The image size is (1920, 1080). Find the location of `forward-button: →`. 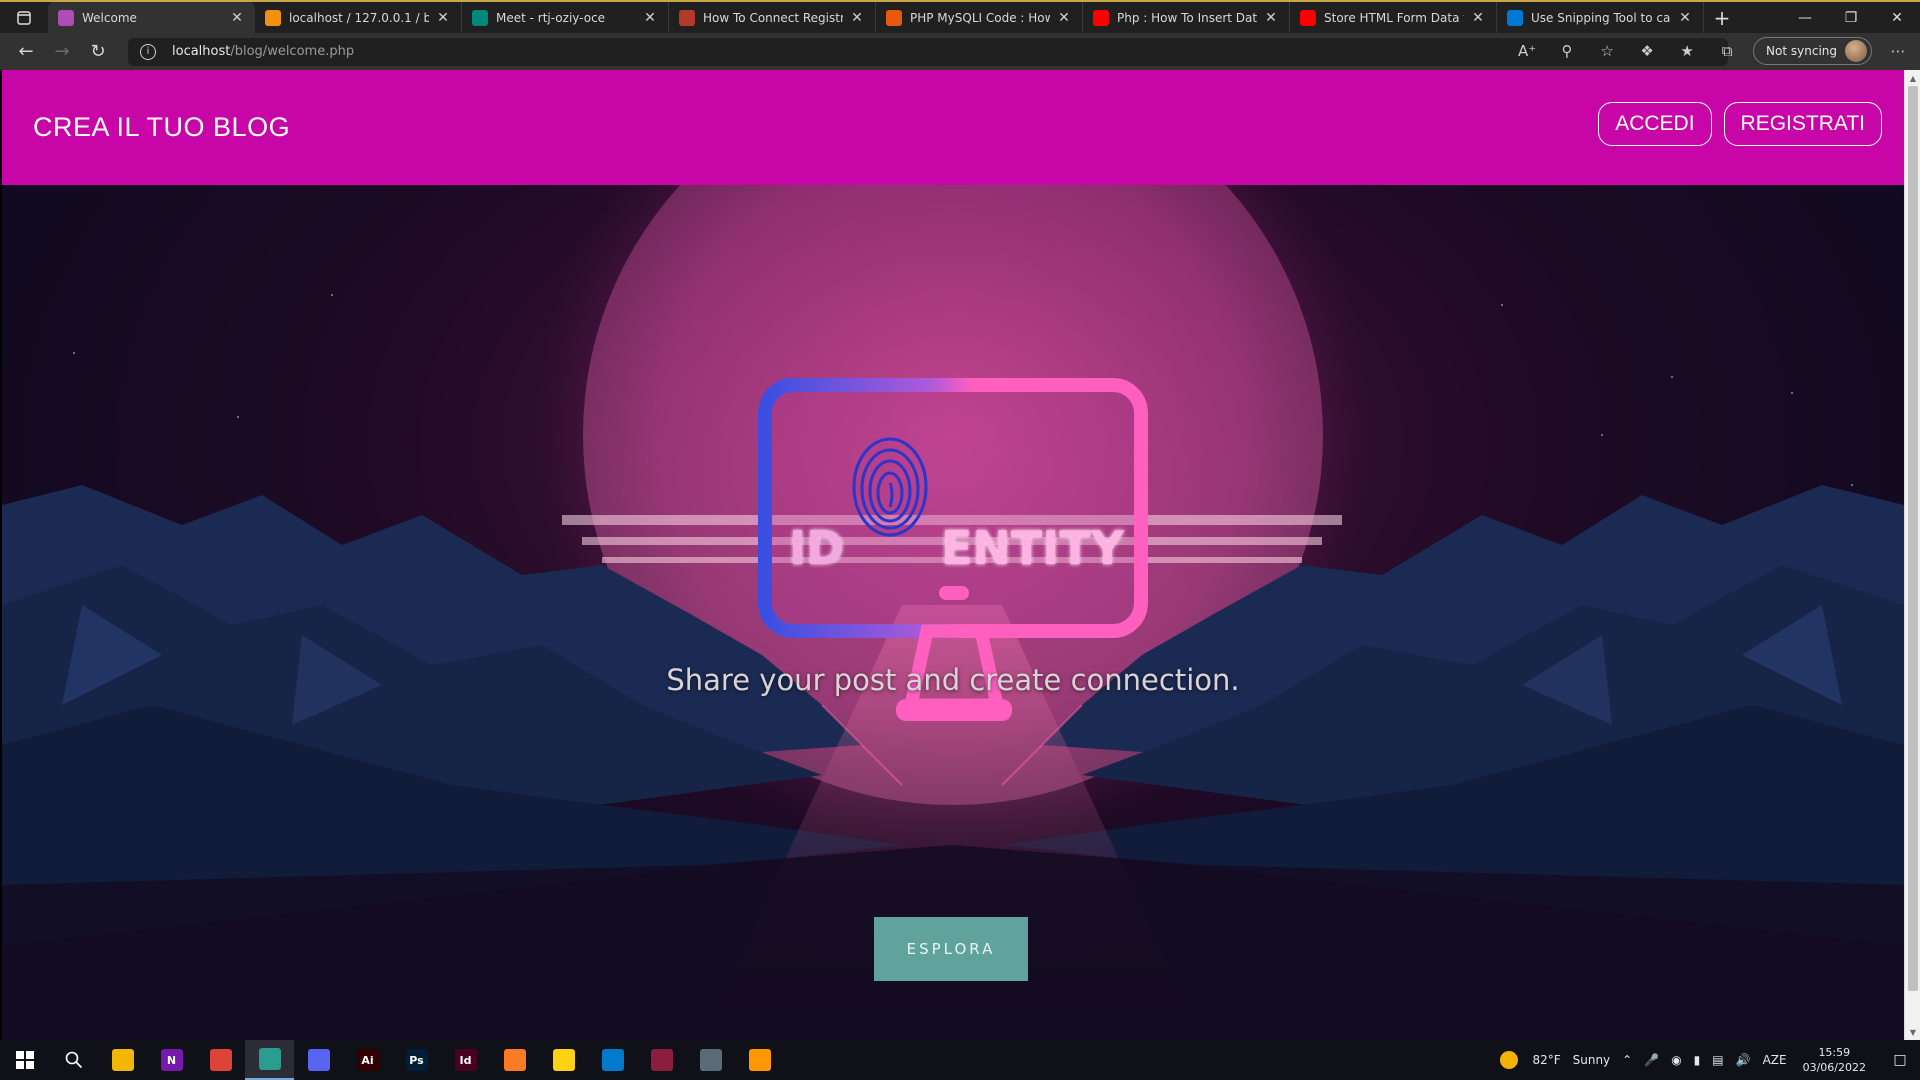

forward-button: → is located at coordinates (62, 52).